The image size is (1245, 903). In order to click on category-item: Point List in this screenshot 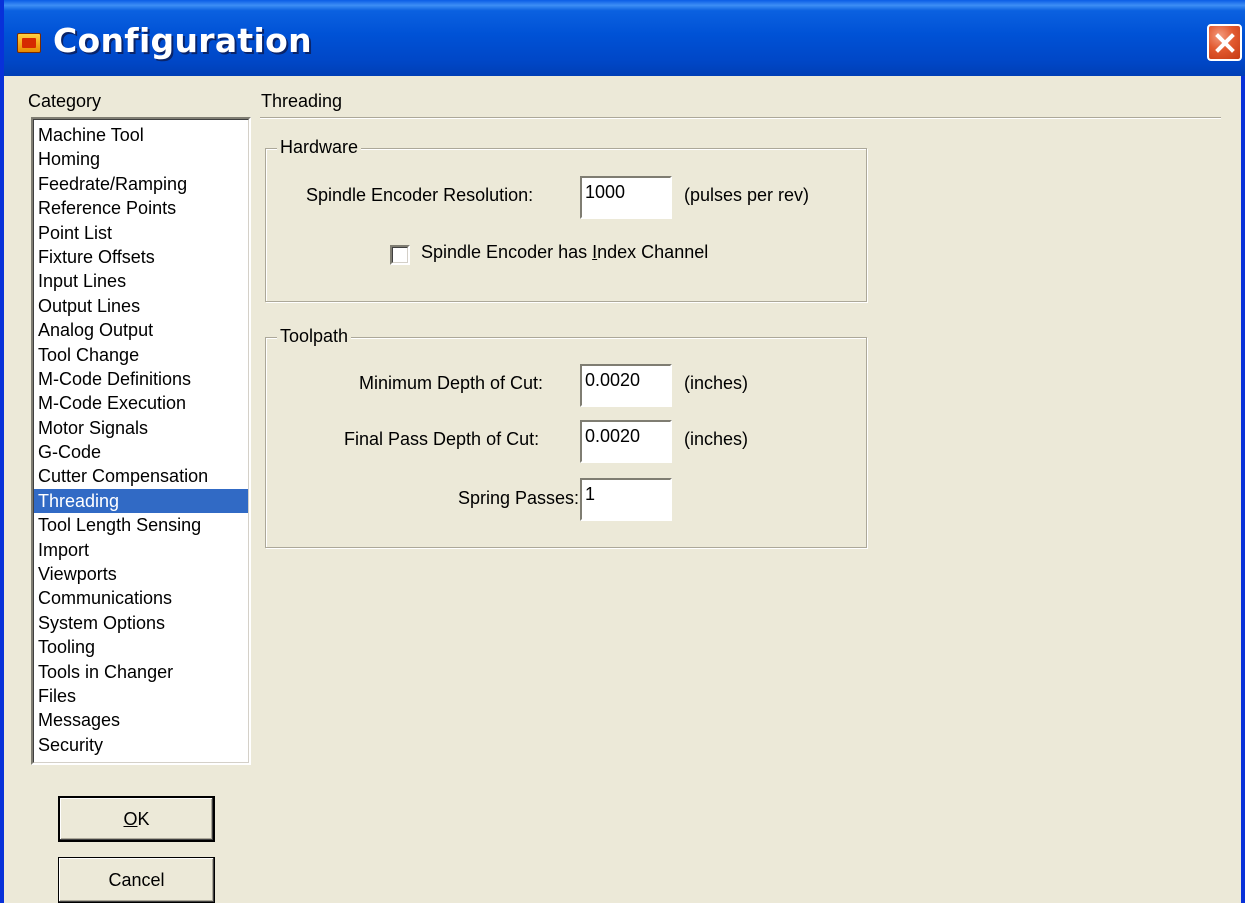, I will do `click(141, 233)`.